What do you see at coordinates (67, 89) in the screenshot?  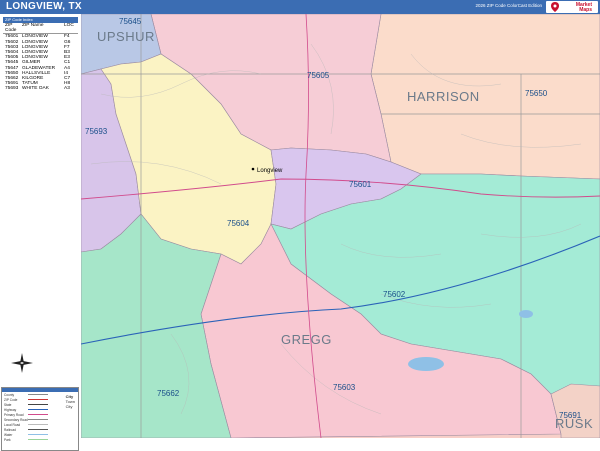 I see `zip-index-loc: A3` at bounding box center [67, 89].